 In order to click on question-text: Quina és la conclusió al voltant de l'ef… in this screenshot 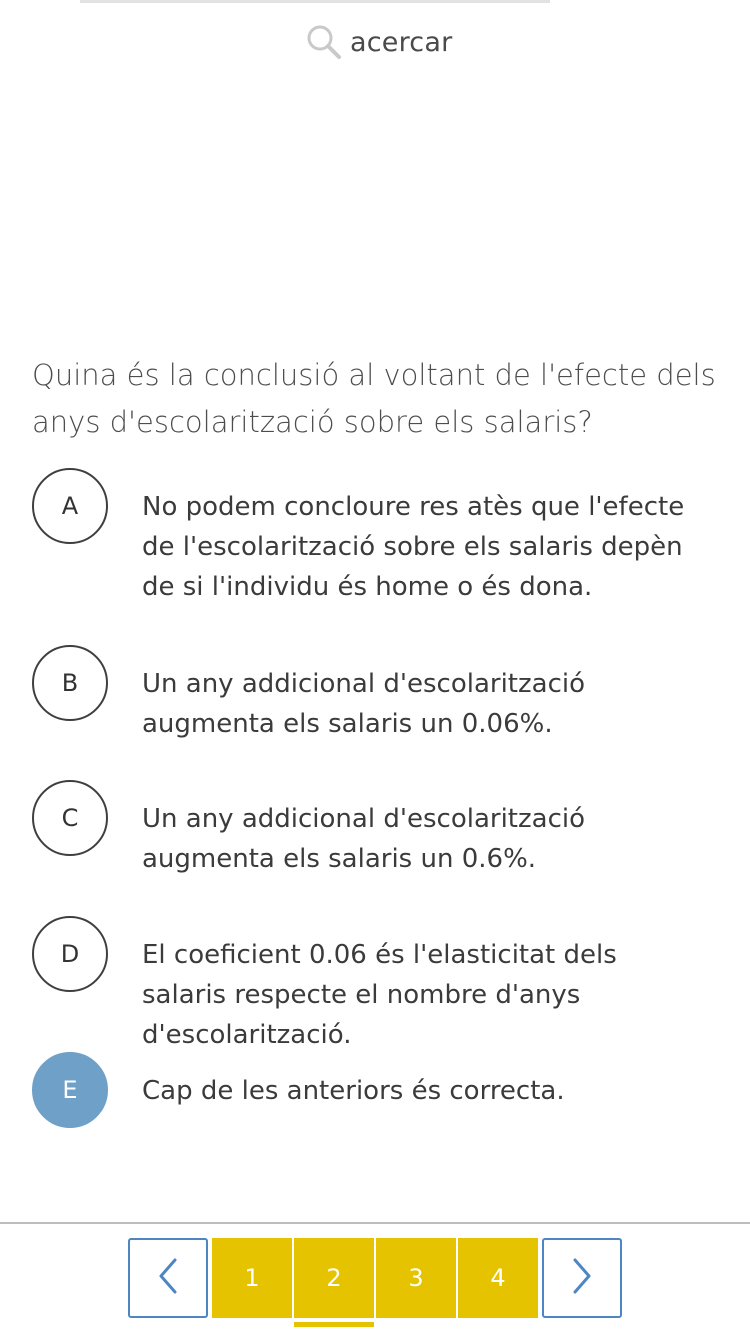, I will do `click(374, 398)`.